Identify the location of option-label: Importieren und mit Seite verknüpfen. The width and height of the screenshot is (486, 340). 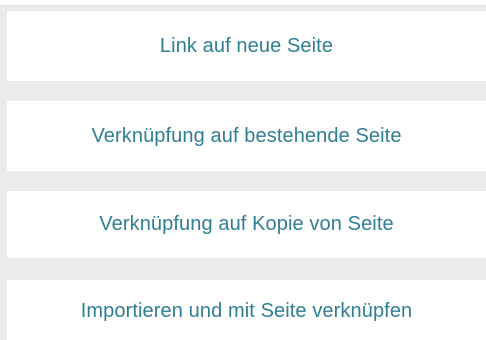
(246, 311).